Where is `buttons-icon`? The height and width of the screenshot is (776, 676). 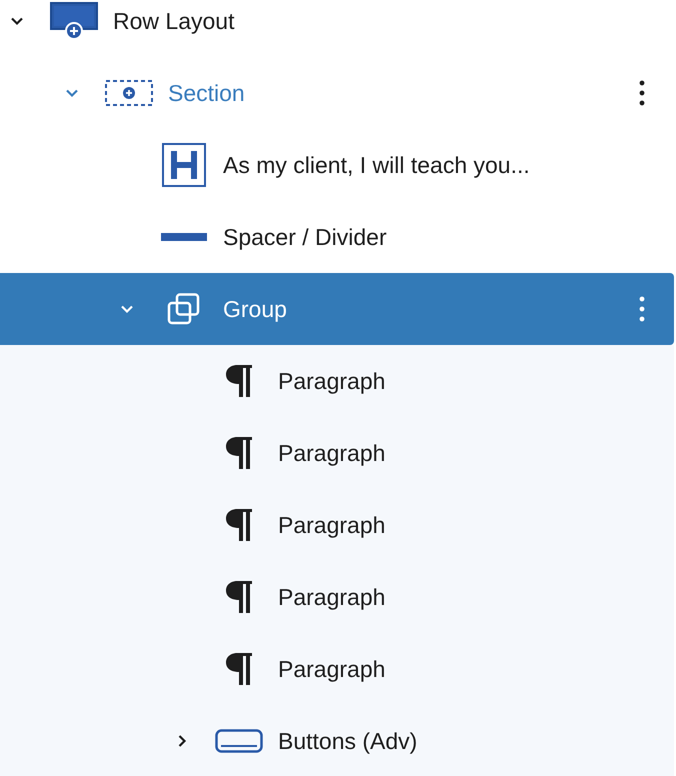
buttons-icon is located at coordinates (239, 741).